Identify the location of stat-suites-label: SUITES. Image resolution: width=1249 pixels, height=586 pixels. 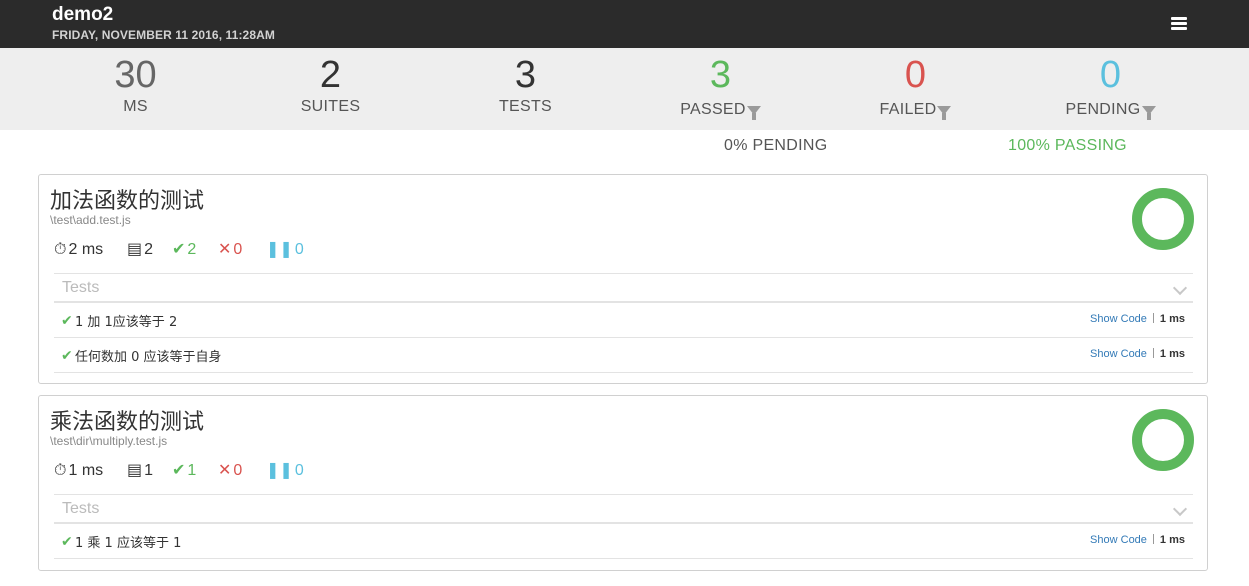
(330, 106).